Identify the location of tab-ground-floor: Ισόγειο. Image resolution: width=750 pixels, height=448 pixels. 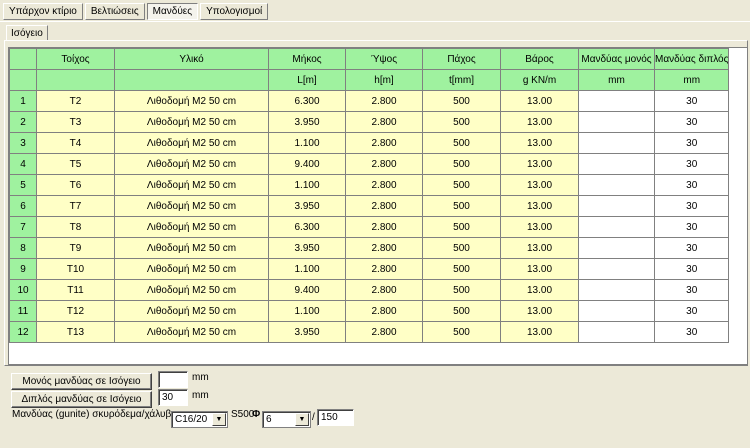
(27, 33).